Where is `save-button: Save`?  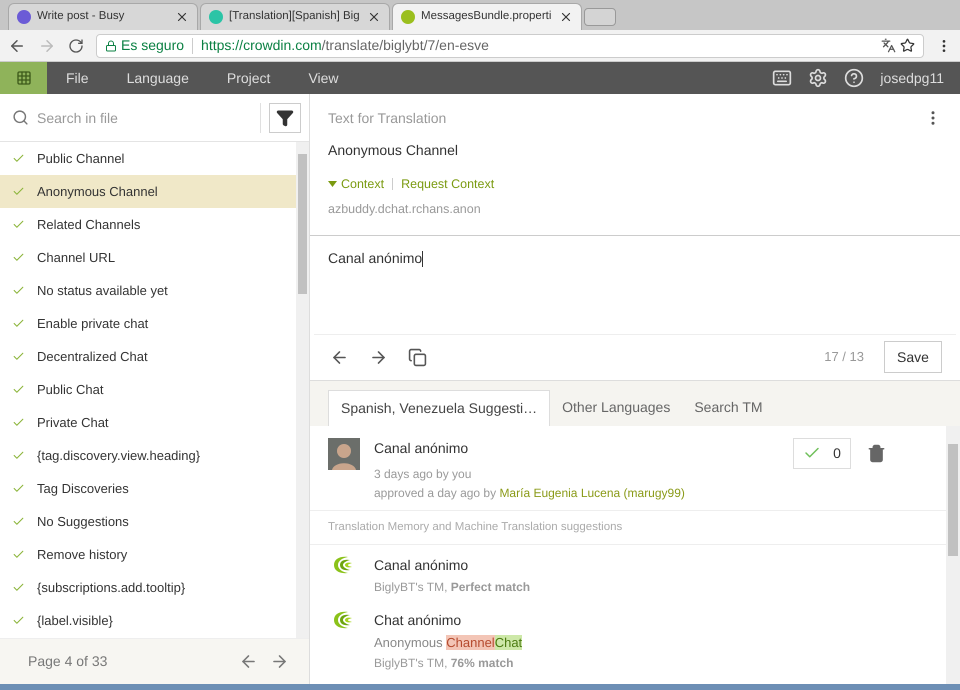
save-button: Save is located at coordinates (913, 357).